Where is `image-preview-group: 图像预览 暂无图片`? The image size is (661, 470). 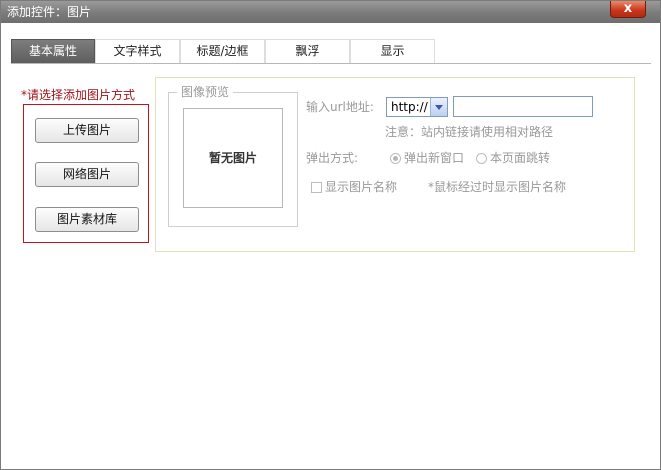 image-preview-group: 图像预览 暂无图片 is located at coordinates (233, 155).